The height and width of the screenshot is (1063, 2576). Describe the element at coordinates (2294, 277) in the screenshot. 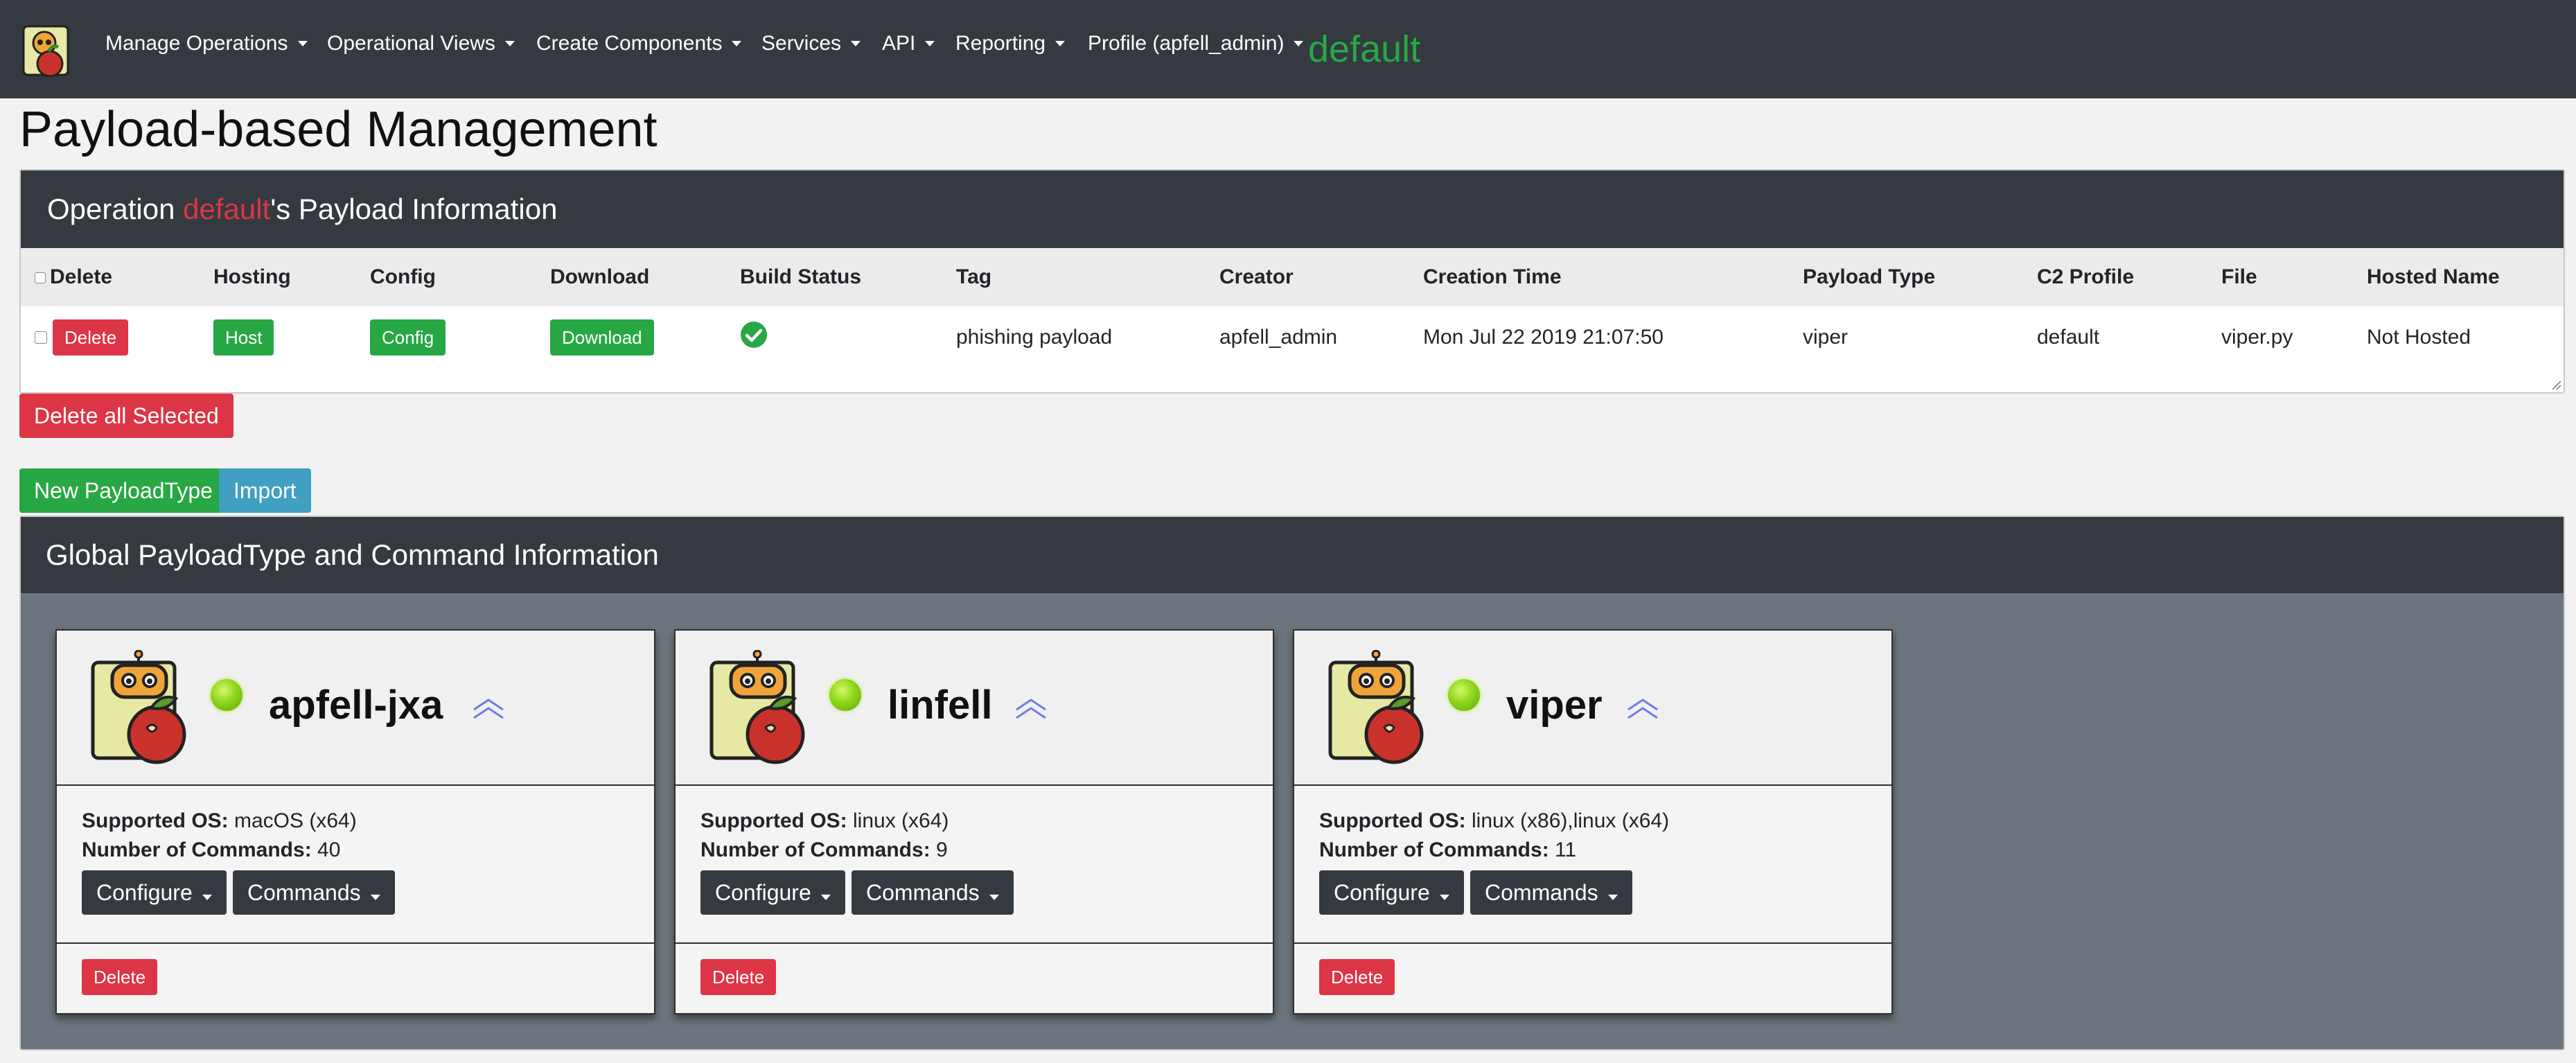

I see `column-header: File` at that location.